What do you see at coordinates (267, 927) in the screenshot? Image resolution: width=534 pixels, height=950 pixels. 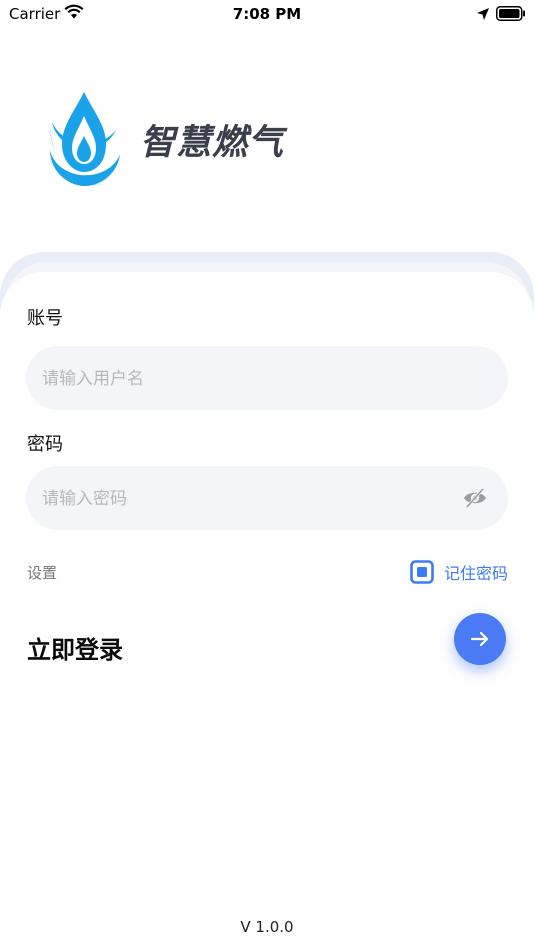 I see `app-version: V 1.0.0` at bounding box center [267, 927].